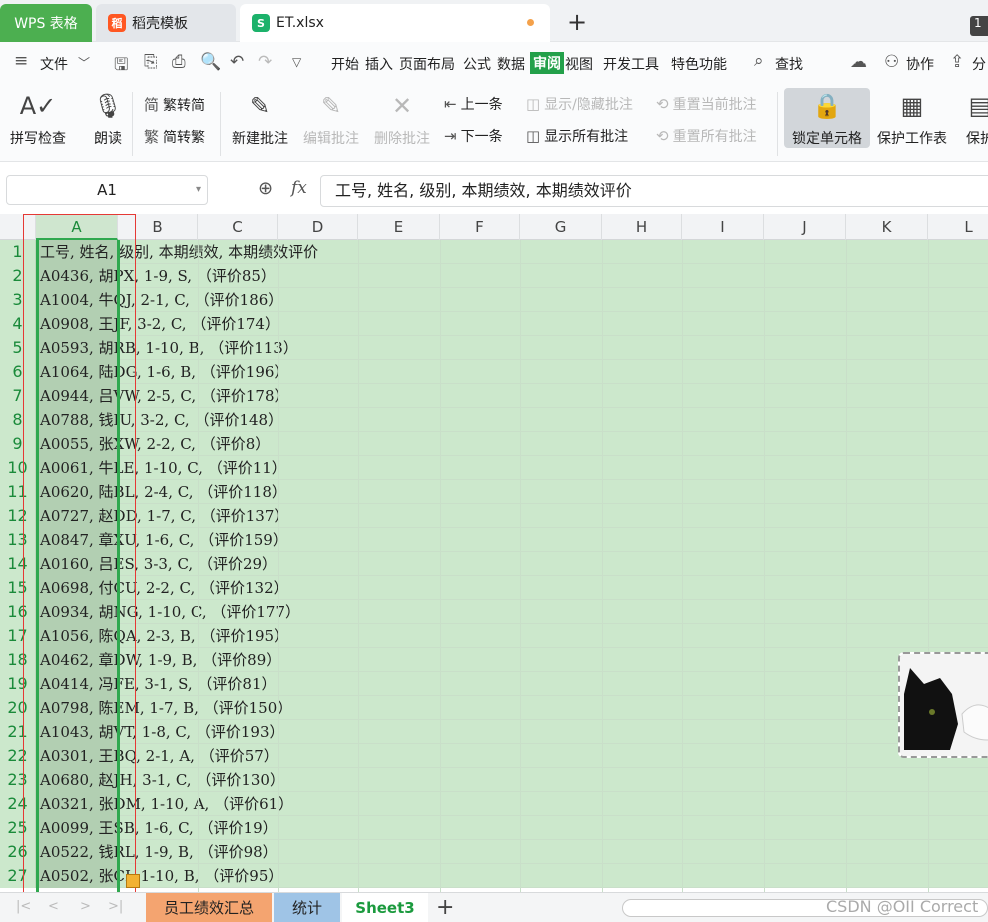  I want to click on tab-daoke-templates: 稻 稻壳模板, so click(166, 23).